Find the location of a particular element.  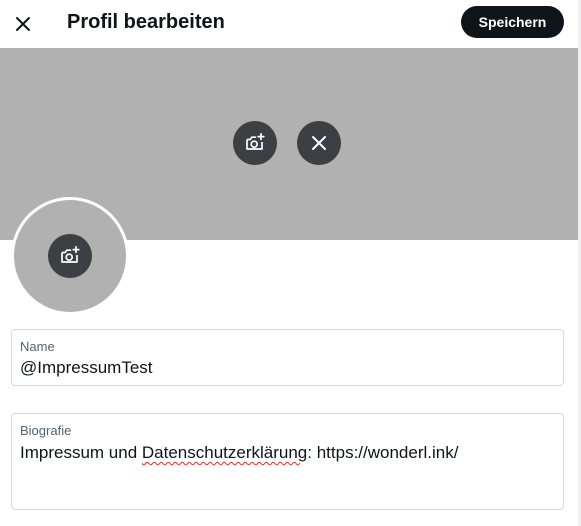

top-bar: Profil bearbeiten Speichern is located at coordinates (289, 24).